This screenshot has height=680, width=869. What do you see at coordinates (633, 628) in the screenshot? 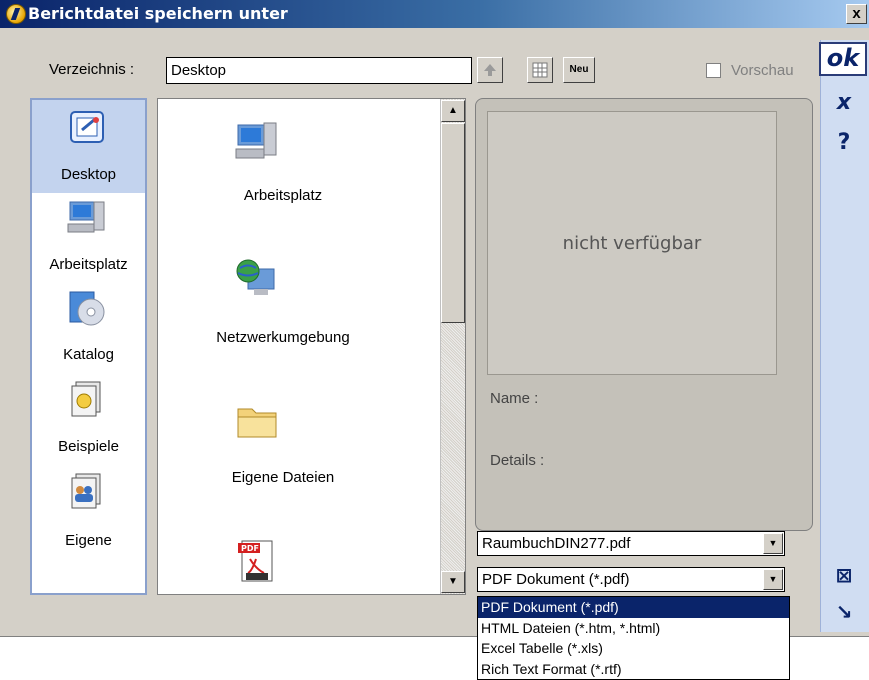
I see `dropdown-option: HTML Dateien (*.htm, *.html)` at bounding box center [633, 628].